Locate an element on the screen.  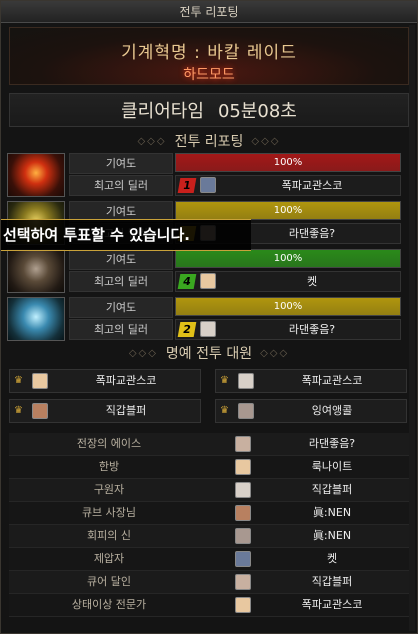
rank-badge: 4 is located at coordinates (187, 281).